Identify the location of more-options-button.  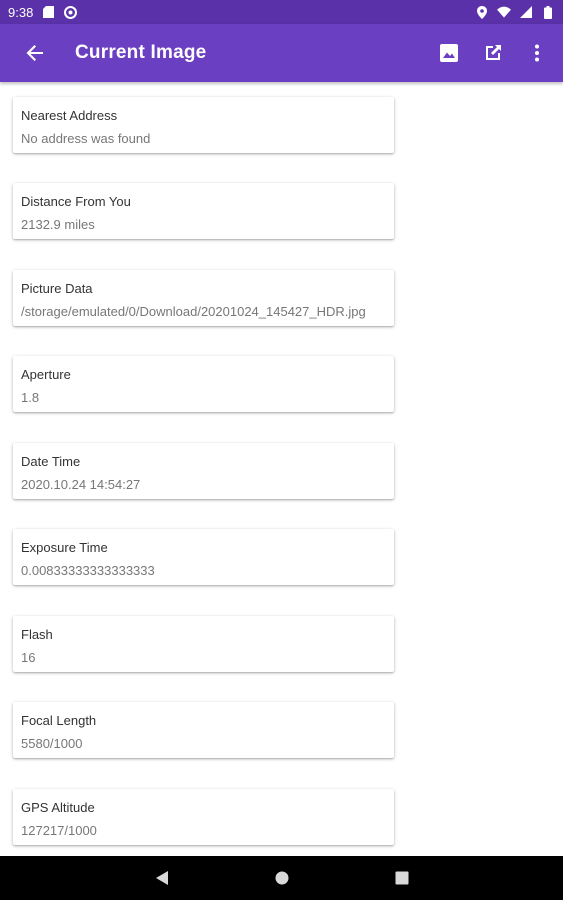
(537, 53).